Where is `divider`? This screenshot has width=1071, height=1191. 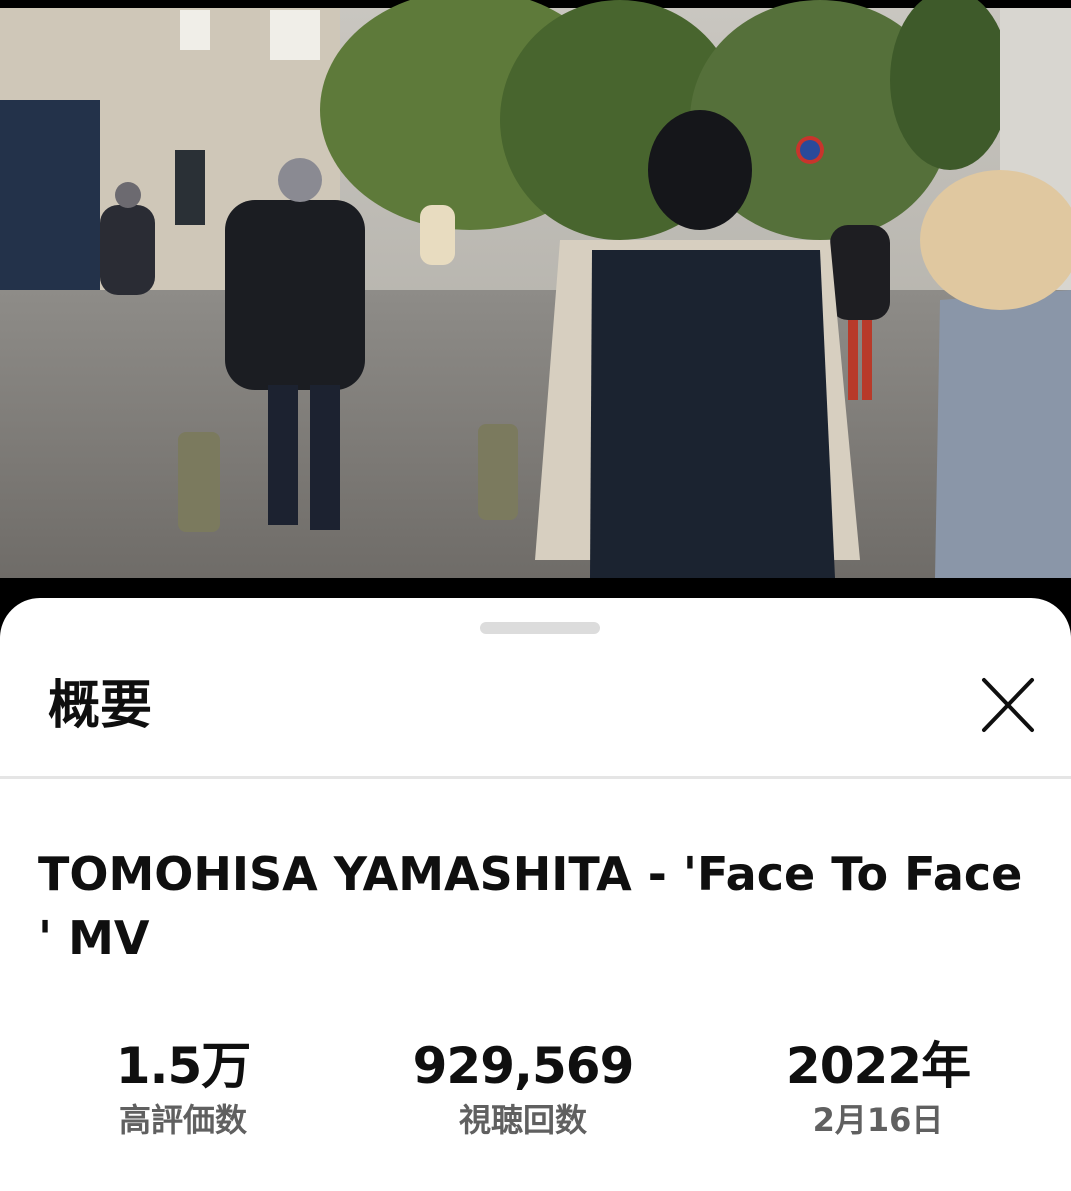
divider is located at coordinates (535, 777).